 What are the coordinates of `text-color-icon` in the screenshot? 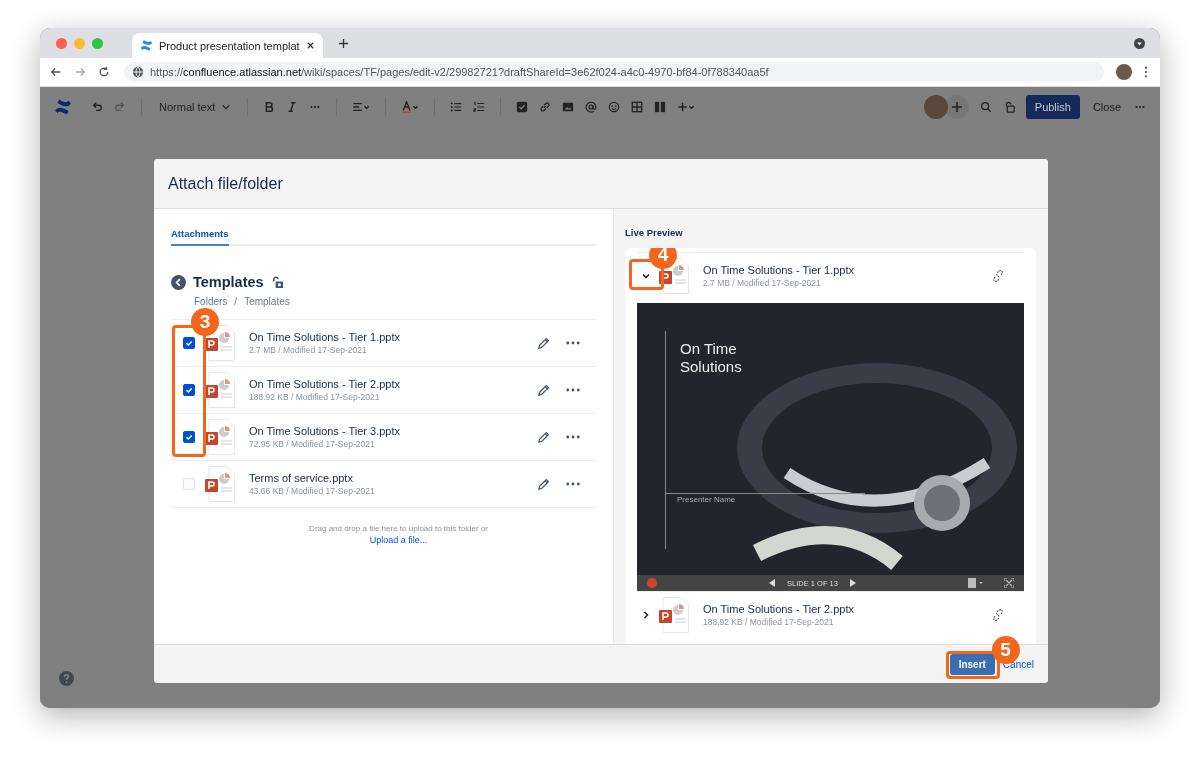 It's located at (410, 107).